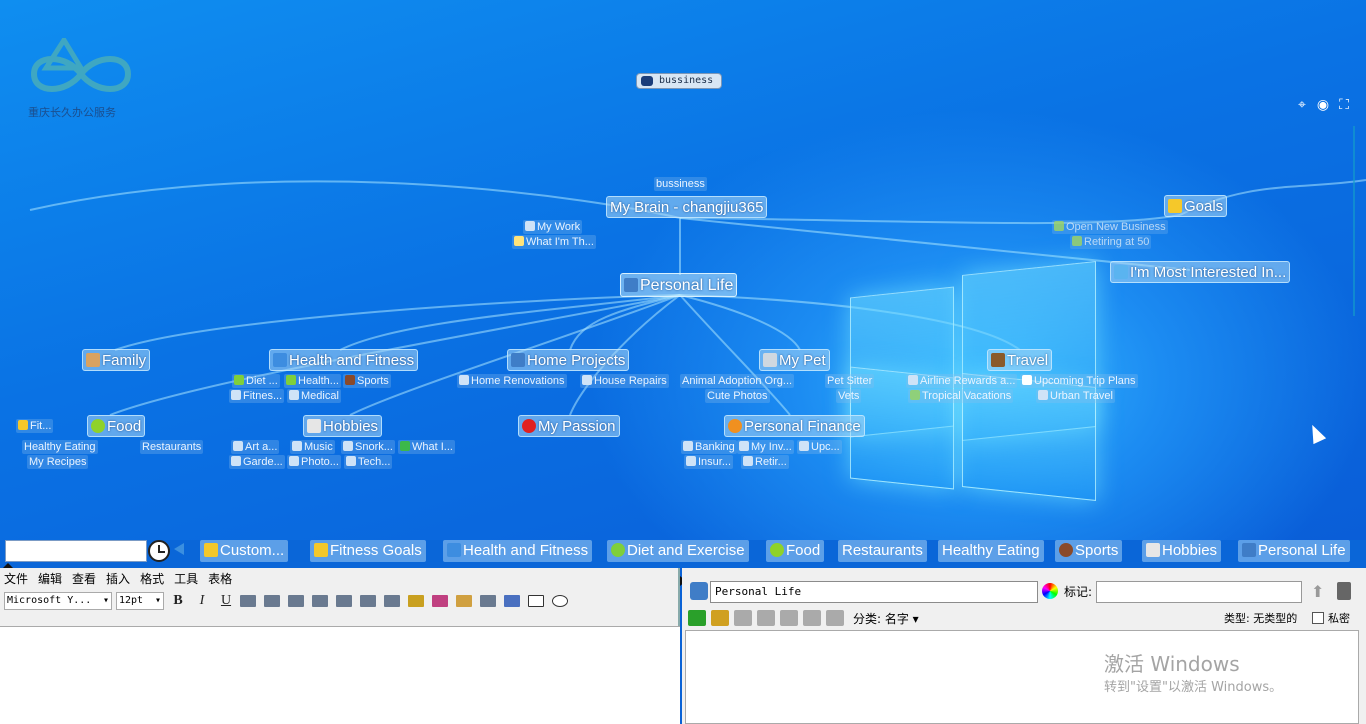 Image resolution: width=1366 pixels, height=724 pixels. I want to click on folder-icon, so click(720, 618).